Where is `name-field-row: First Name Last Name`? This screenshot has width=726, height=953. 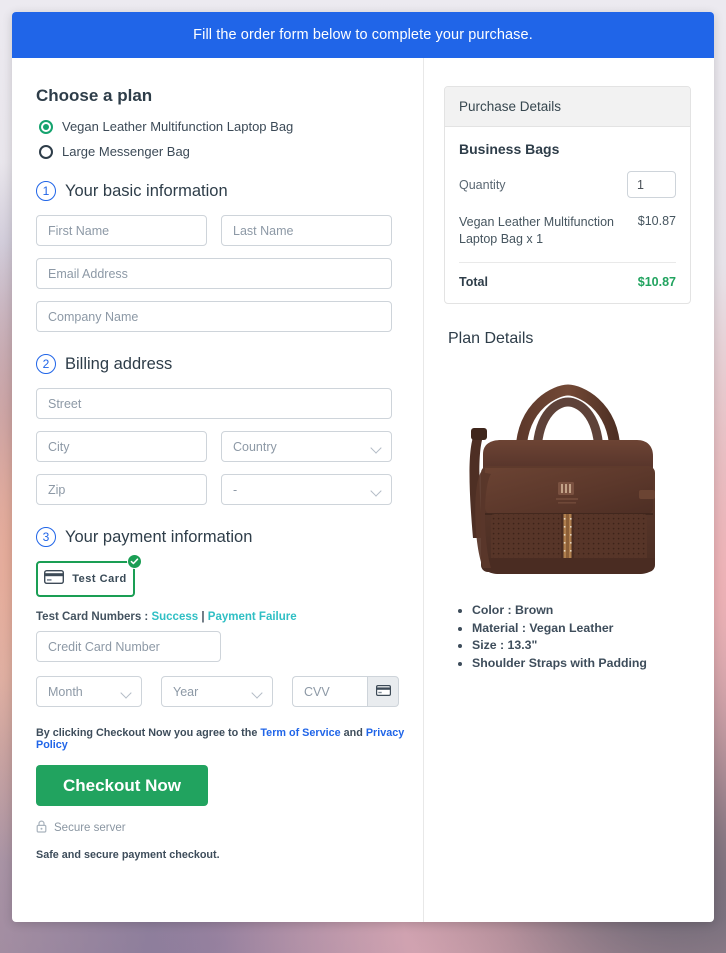 name-field-row: First Name Last Name is located at coordinates (229, 230).